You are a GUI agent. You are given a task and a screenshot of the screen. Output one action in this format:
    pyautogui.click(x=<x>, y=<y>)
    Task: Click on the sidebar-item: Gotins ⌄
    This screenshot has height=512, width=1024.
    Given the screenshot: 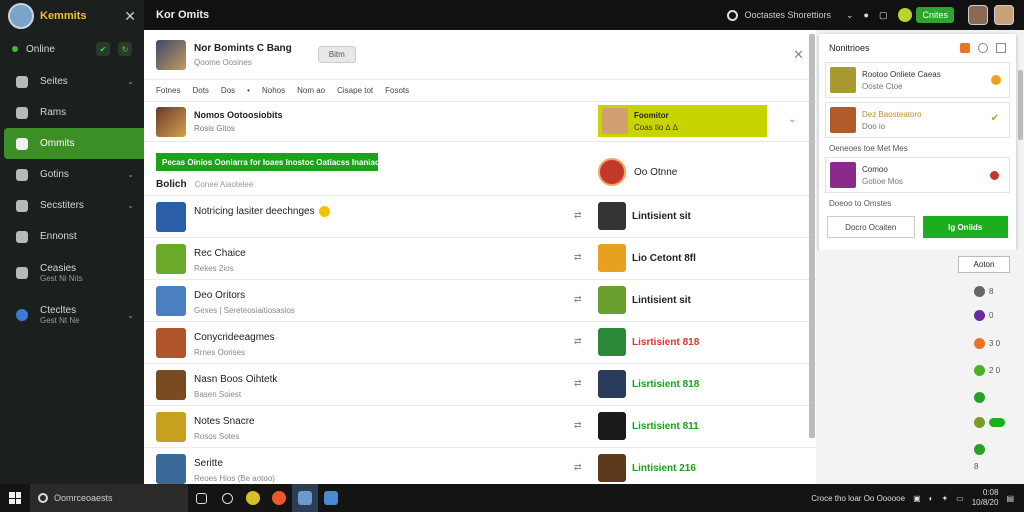 What is the action you would take?
    pyautogui.click(x=72, y=174)
    